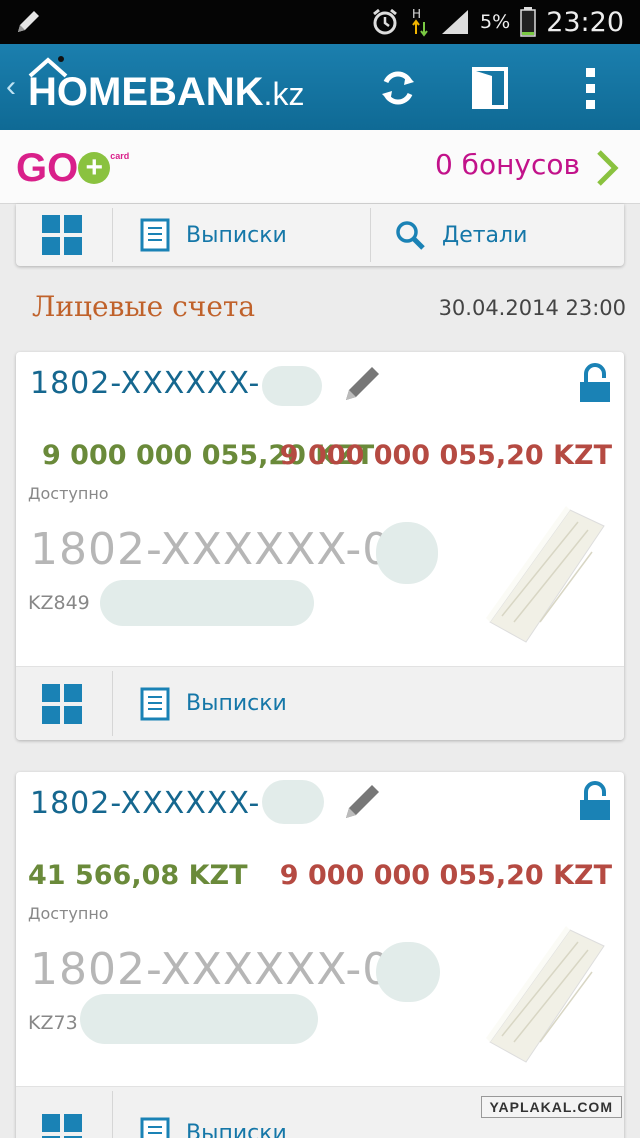  Describe the element at coordinates (410, 235) in the screenshot. I see `magnifier-icon` at that location.